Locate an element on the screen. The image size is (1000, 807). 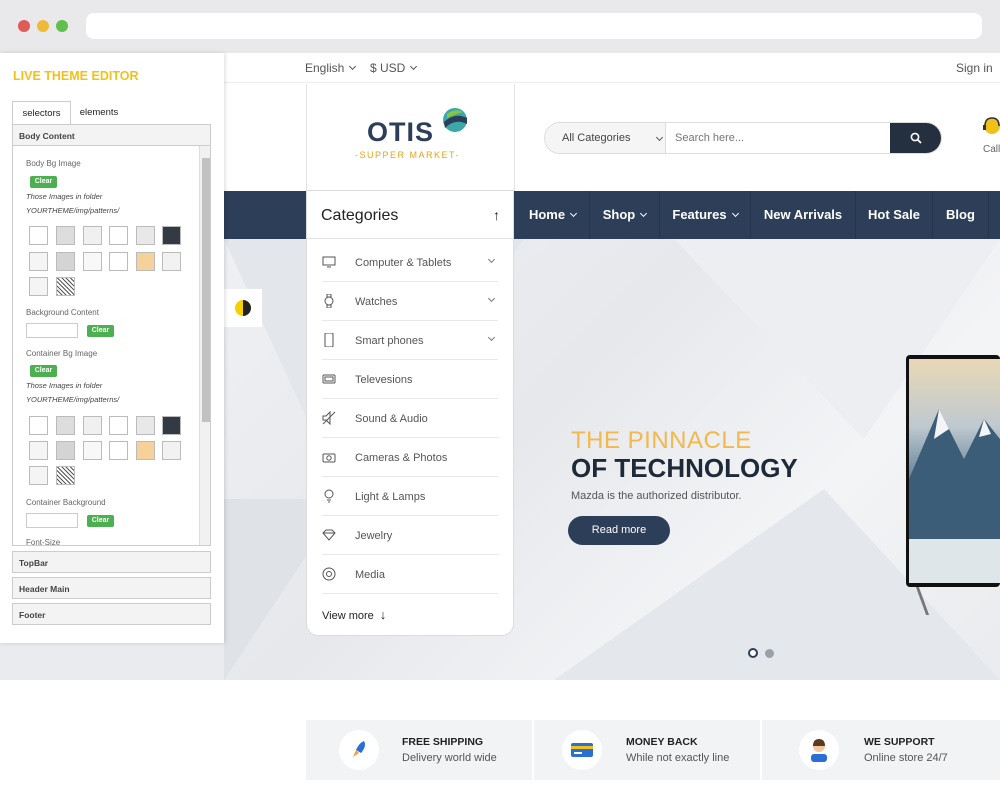
language-select: English is located at coordinates (331, 68).